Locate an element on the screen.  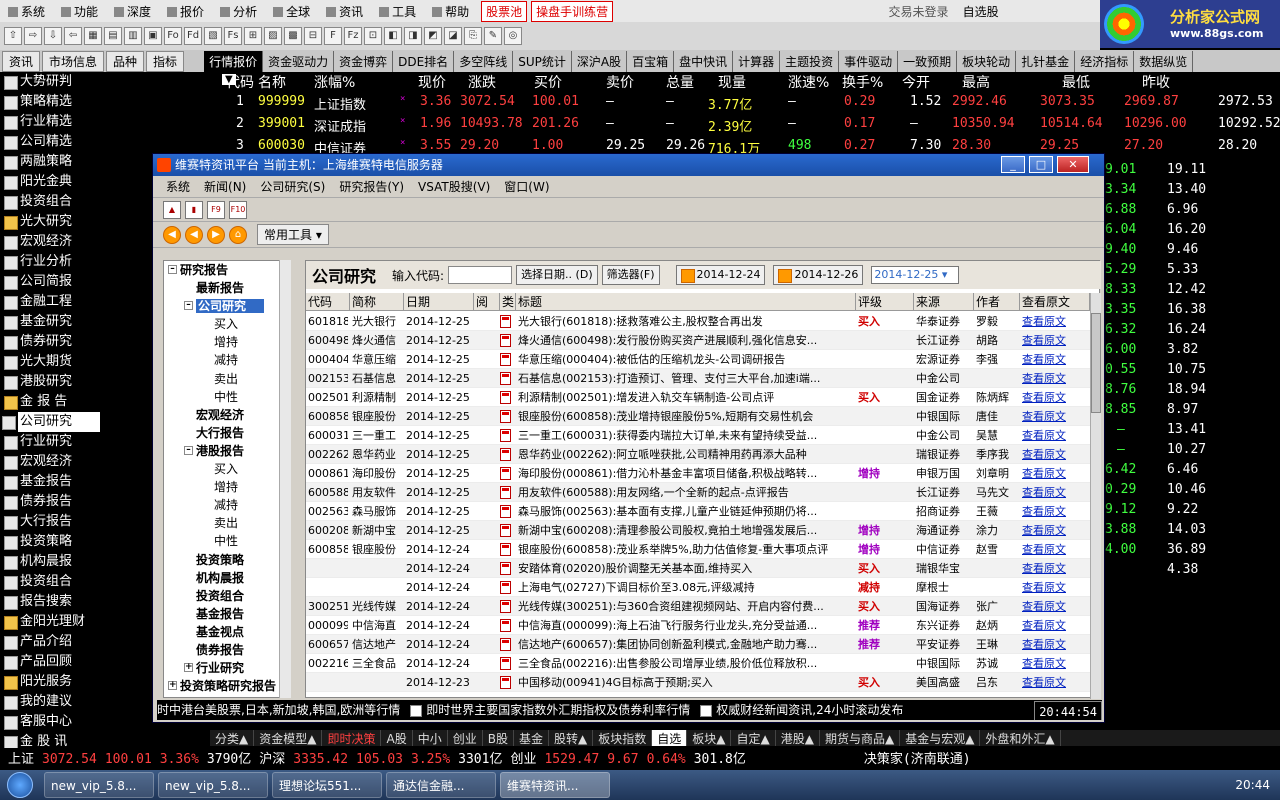
market-tab: 股转▲ is located at coordinates (571, 738).